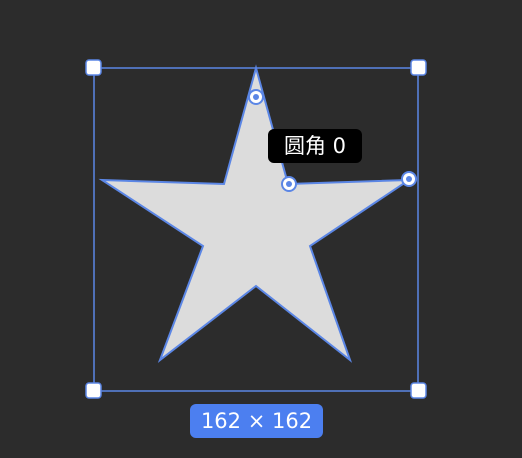  What do you see at coordinates (315, 146) in the screenshot?
I see `corner-radius-tooltip: 圆角 0` at bounding box center [315, 146].